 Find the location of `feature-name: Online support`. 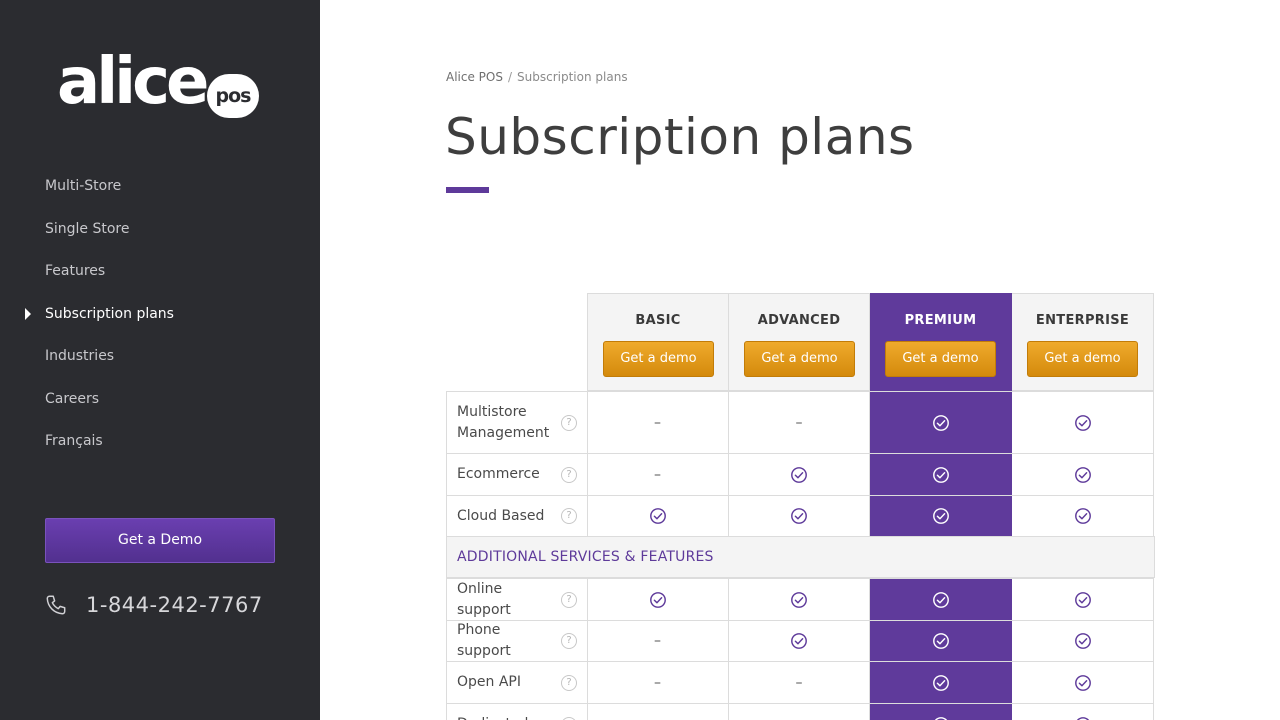

feature-name: Online support is located at coordinates (484, 599).